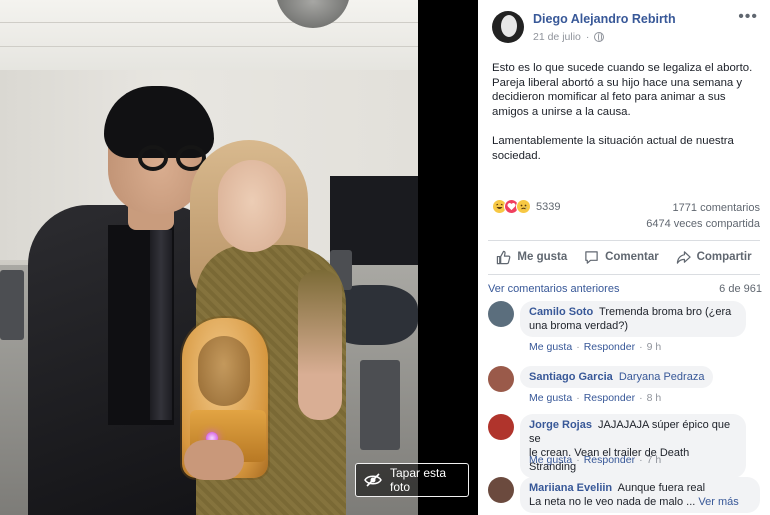  Describe the element at coordinates (591, 257) in the screenshot. I see `speech-bubble-icon` at that location.